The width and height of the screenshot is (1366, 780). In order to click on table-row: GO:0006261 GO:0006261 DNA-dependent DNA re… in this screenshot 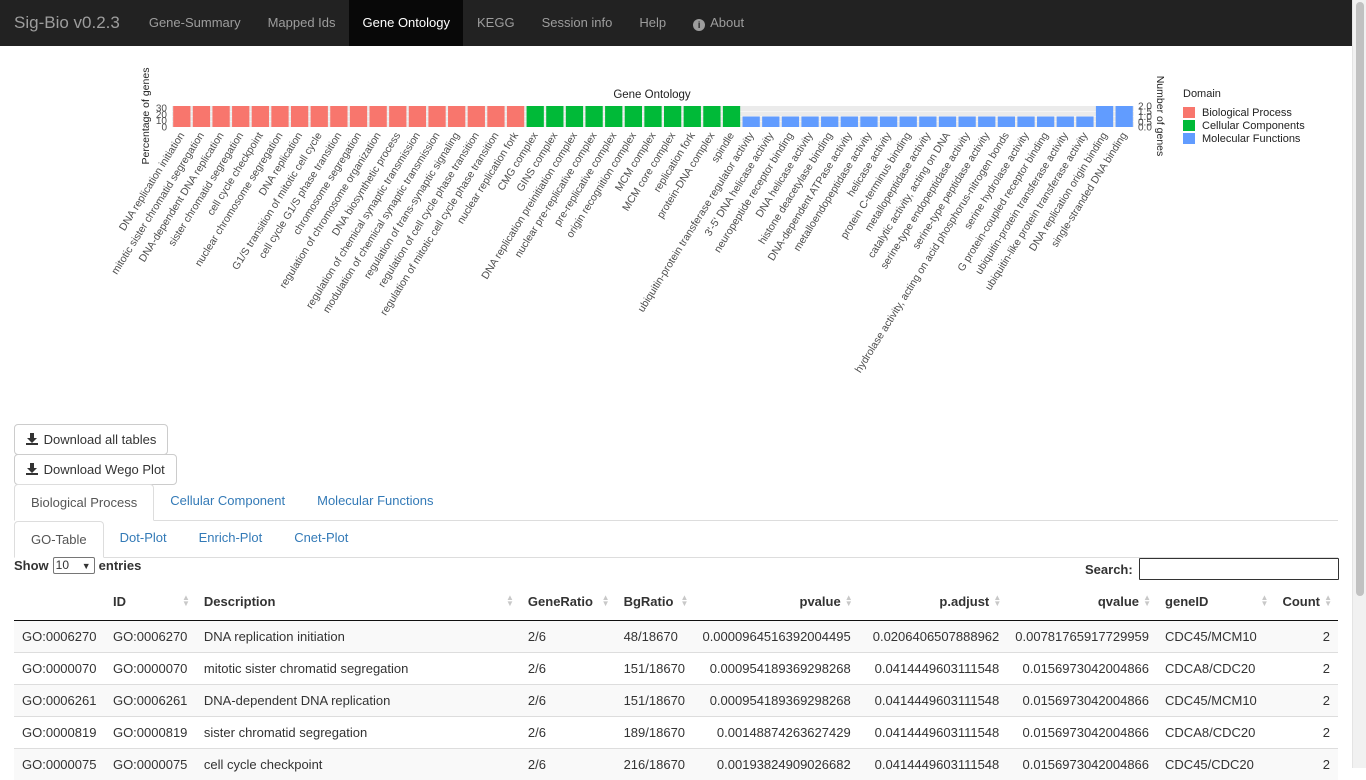, I will do `click(676, 699)`.